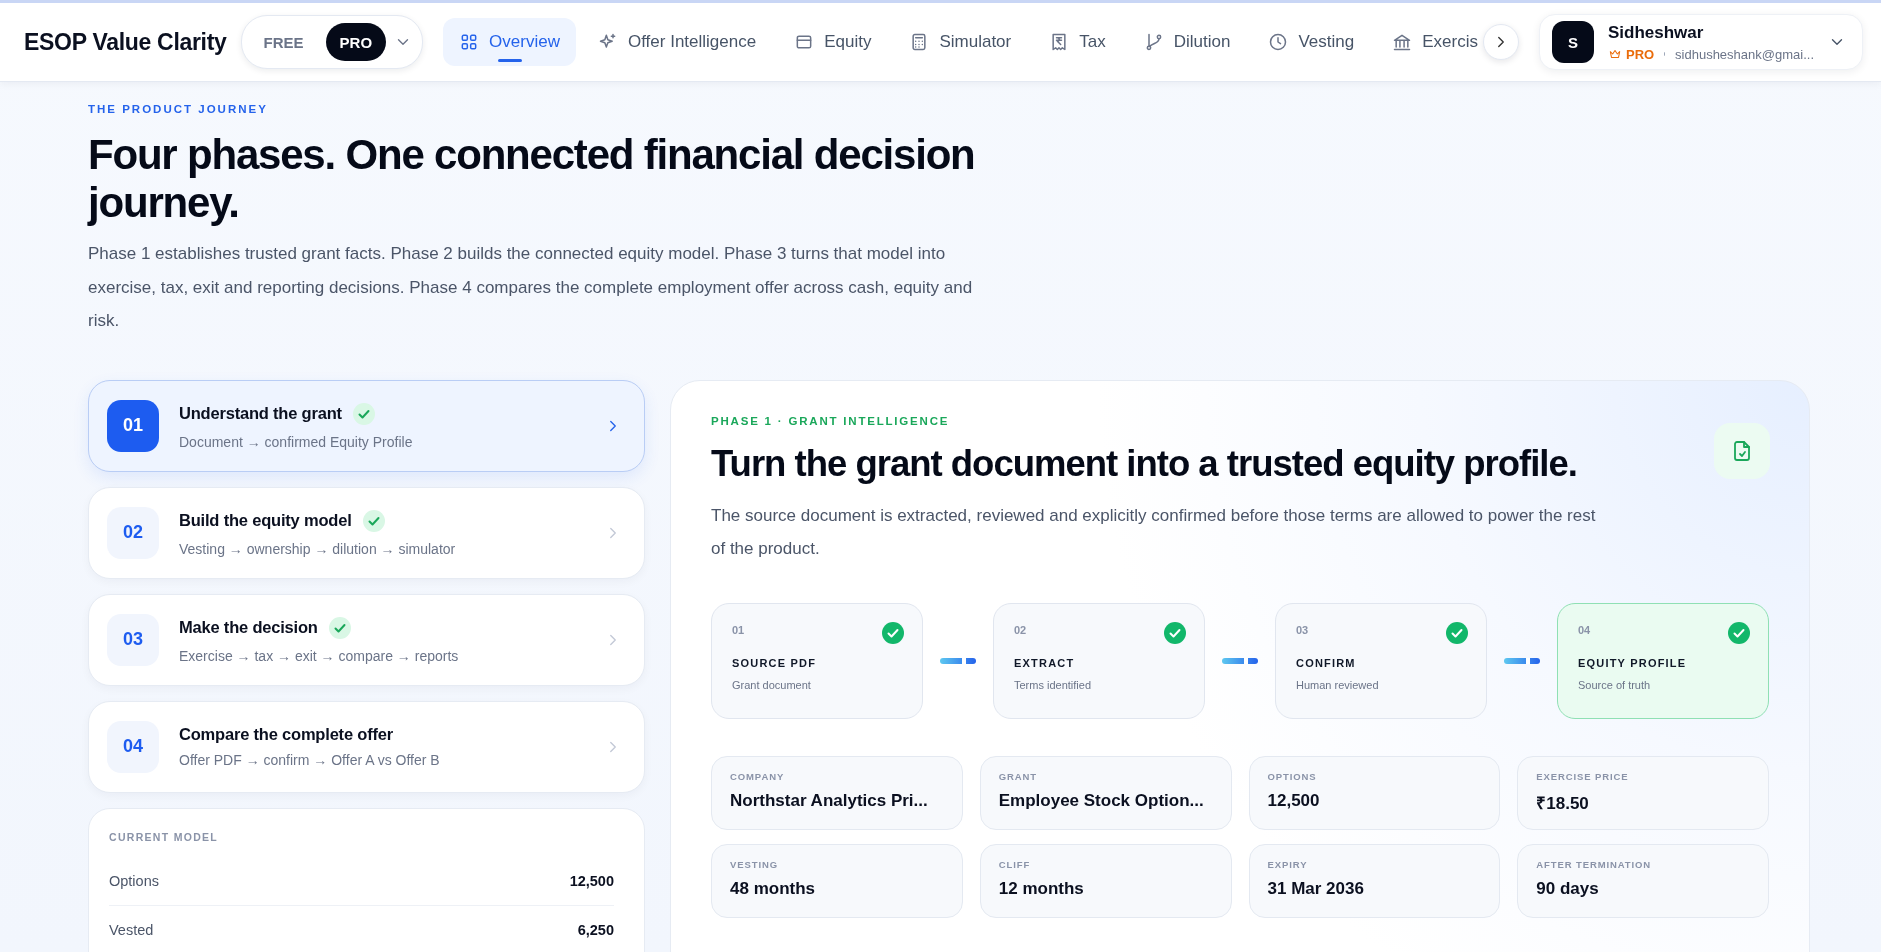  Describe the element at coordinates (1303, 629) in the screenshot. I see `step-number: 03` at that location.